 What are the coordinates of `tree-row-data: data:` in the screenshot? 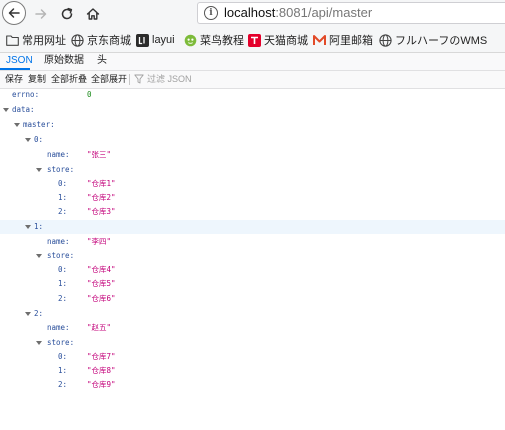 It's located at (252, 110).